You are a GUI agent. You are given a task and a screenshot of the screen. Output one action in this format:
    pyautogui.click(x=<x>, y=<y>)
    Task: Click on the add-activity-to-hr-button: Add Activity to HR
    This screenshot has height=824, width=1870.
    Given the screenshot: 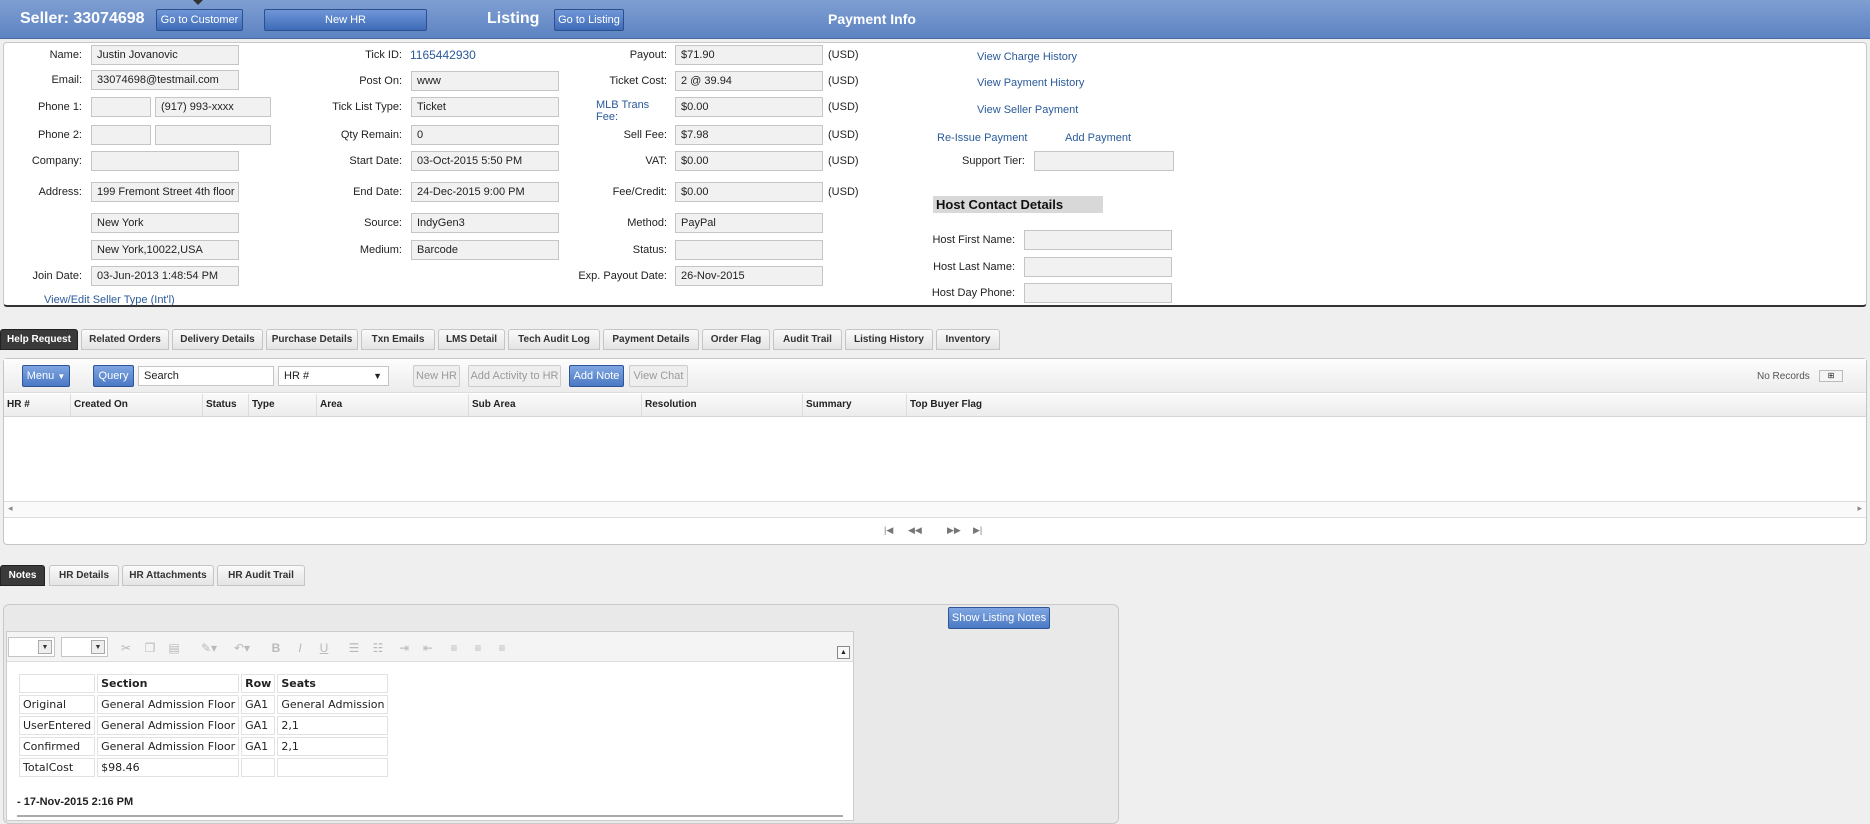 What is the action you would take?
    pyautogui.click(x=514, y=376)
    